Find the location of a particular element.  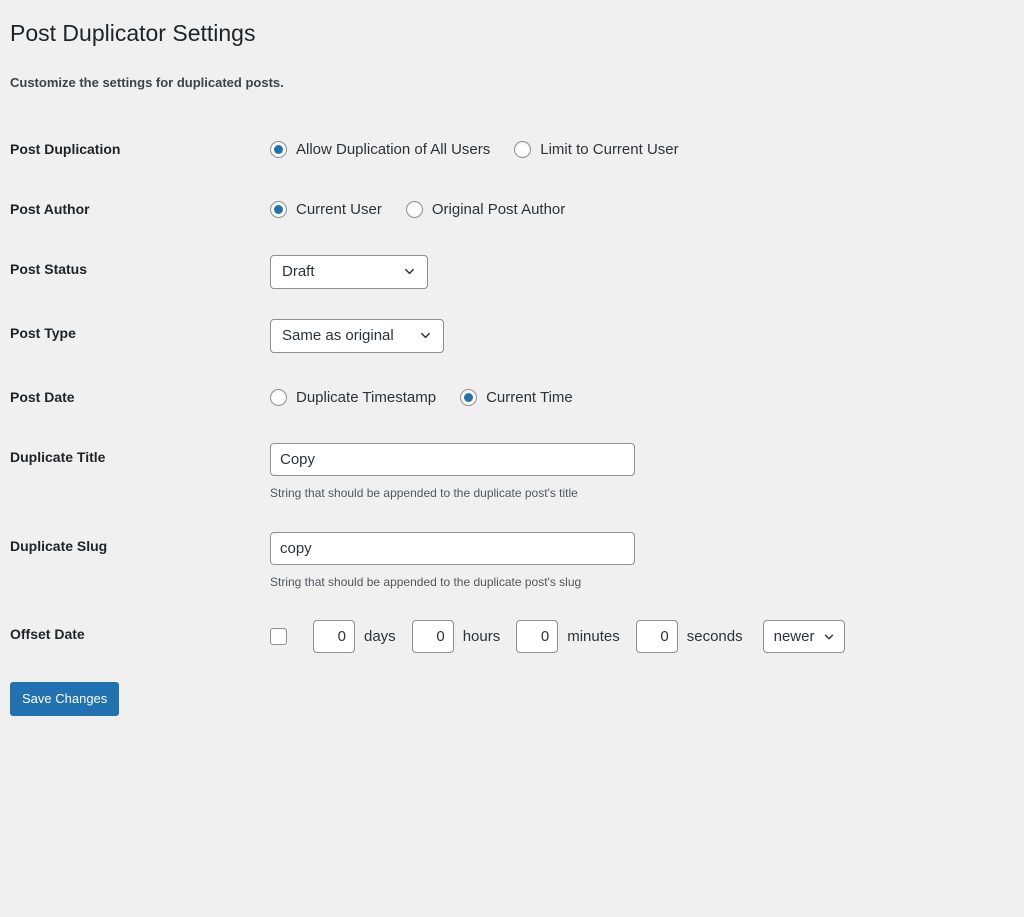

radio-label: Original Post Author is located at coordinates (498, 210).